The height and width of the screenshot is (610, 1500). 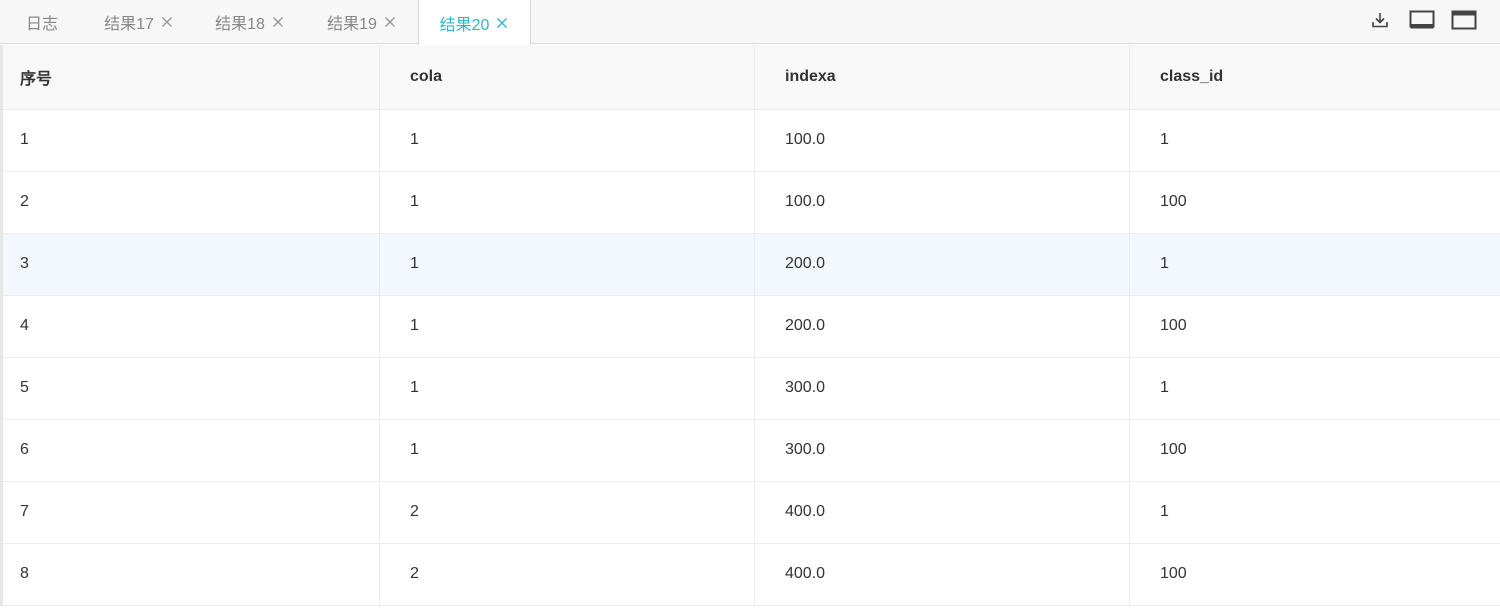 What do you see at coordinates (240, 24) in the screenshot?
I see `tab-label: 结果18` at bounding box center [240, 24].